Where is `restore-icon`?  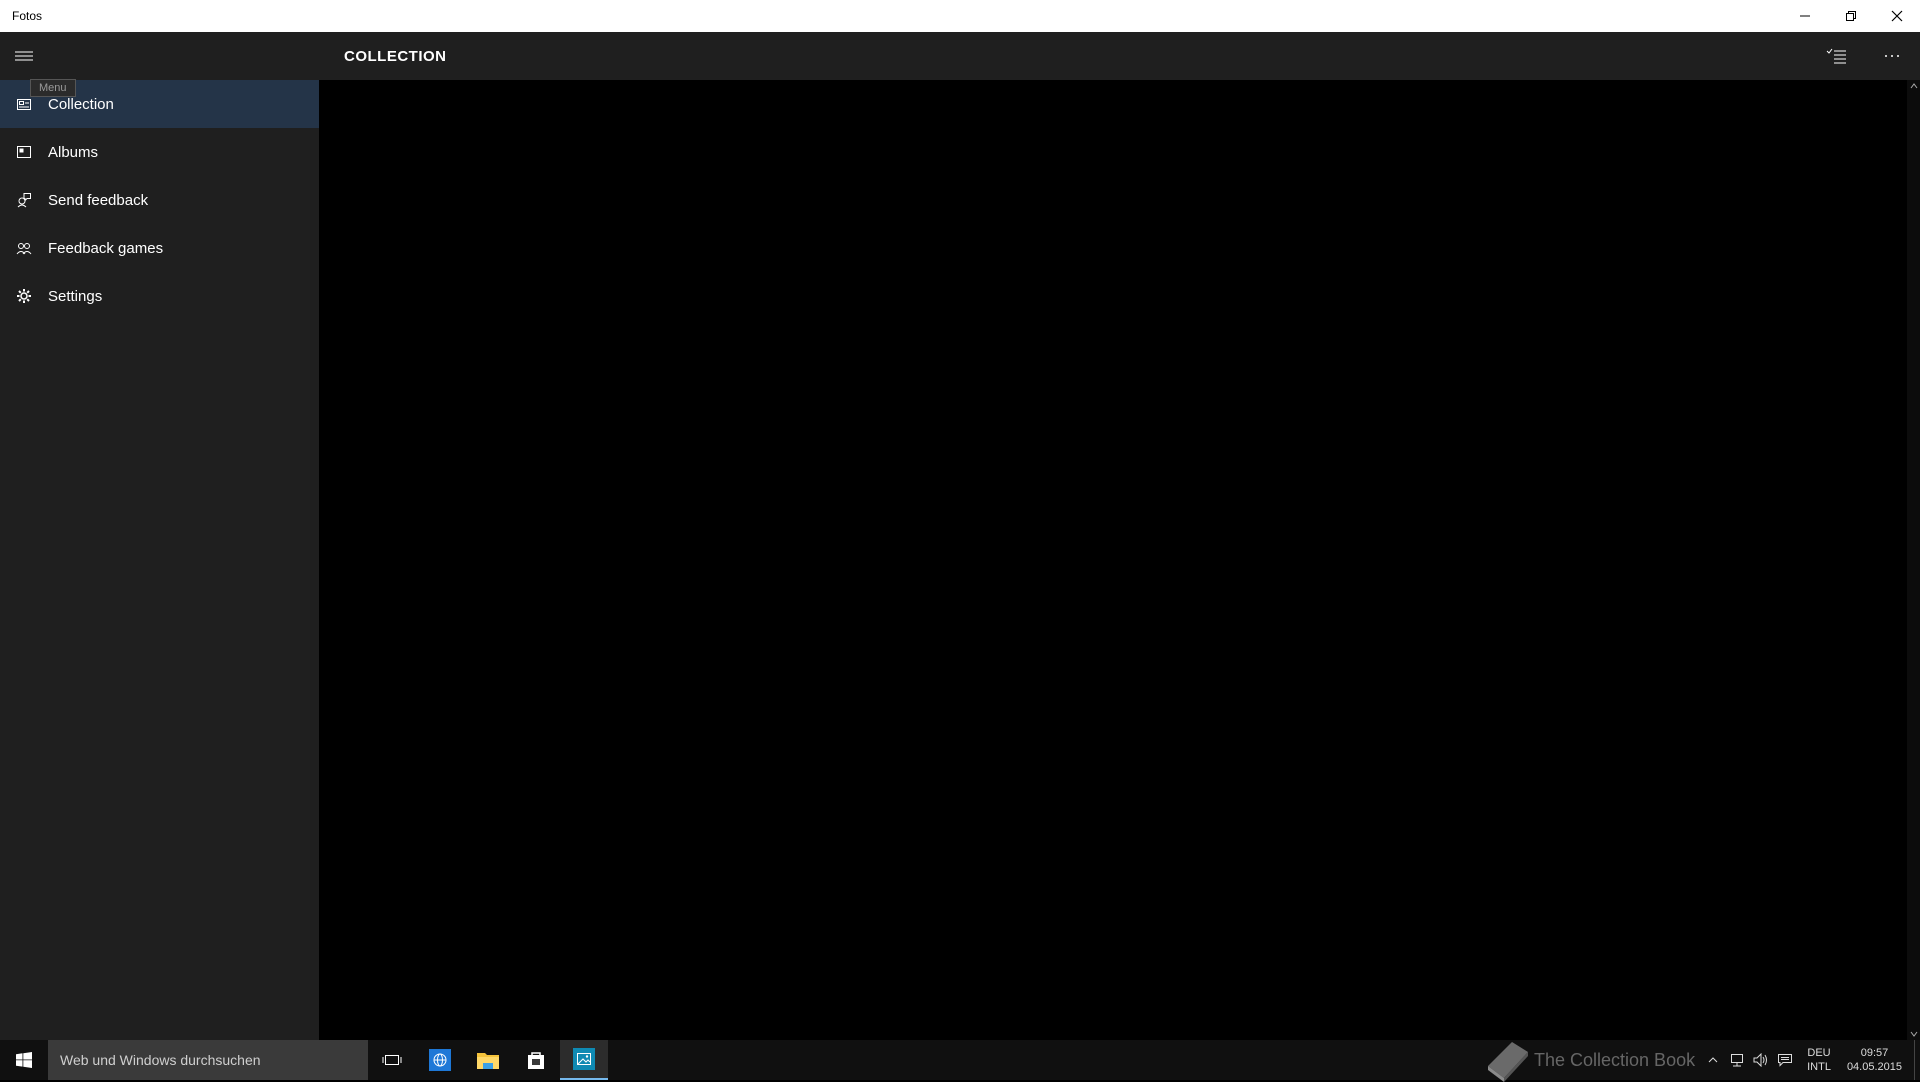
restore-icon is located at coordinates (1851, 16).